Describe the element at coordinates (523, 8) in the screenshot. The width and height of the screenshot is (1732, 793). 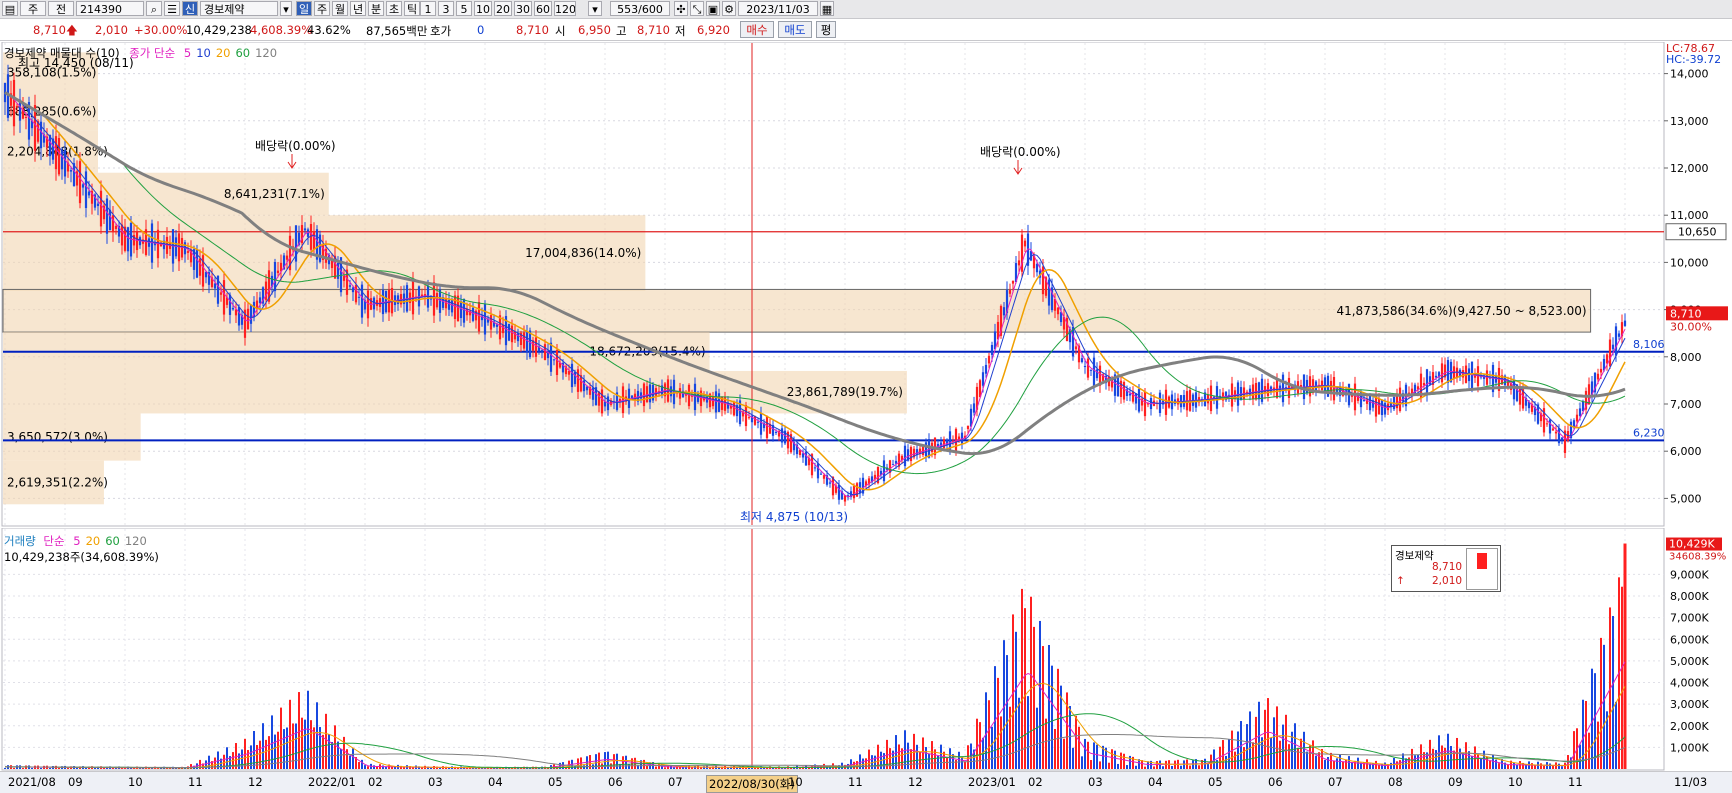
I see `interval-button: 30` at that location.